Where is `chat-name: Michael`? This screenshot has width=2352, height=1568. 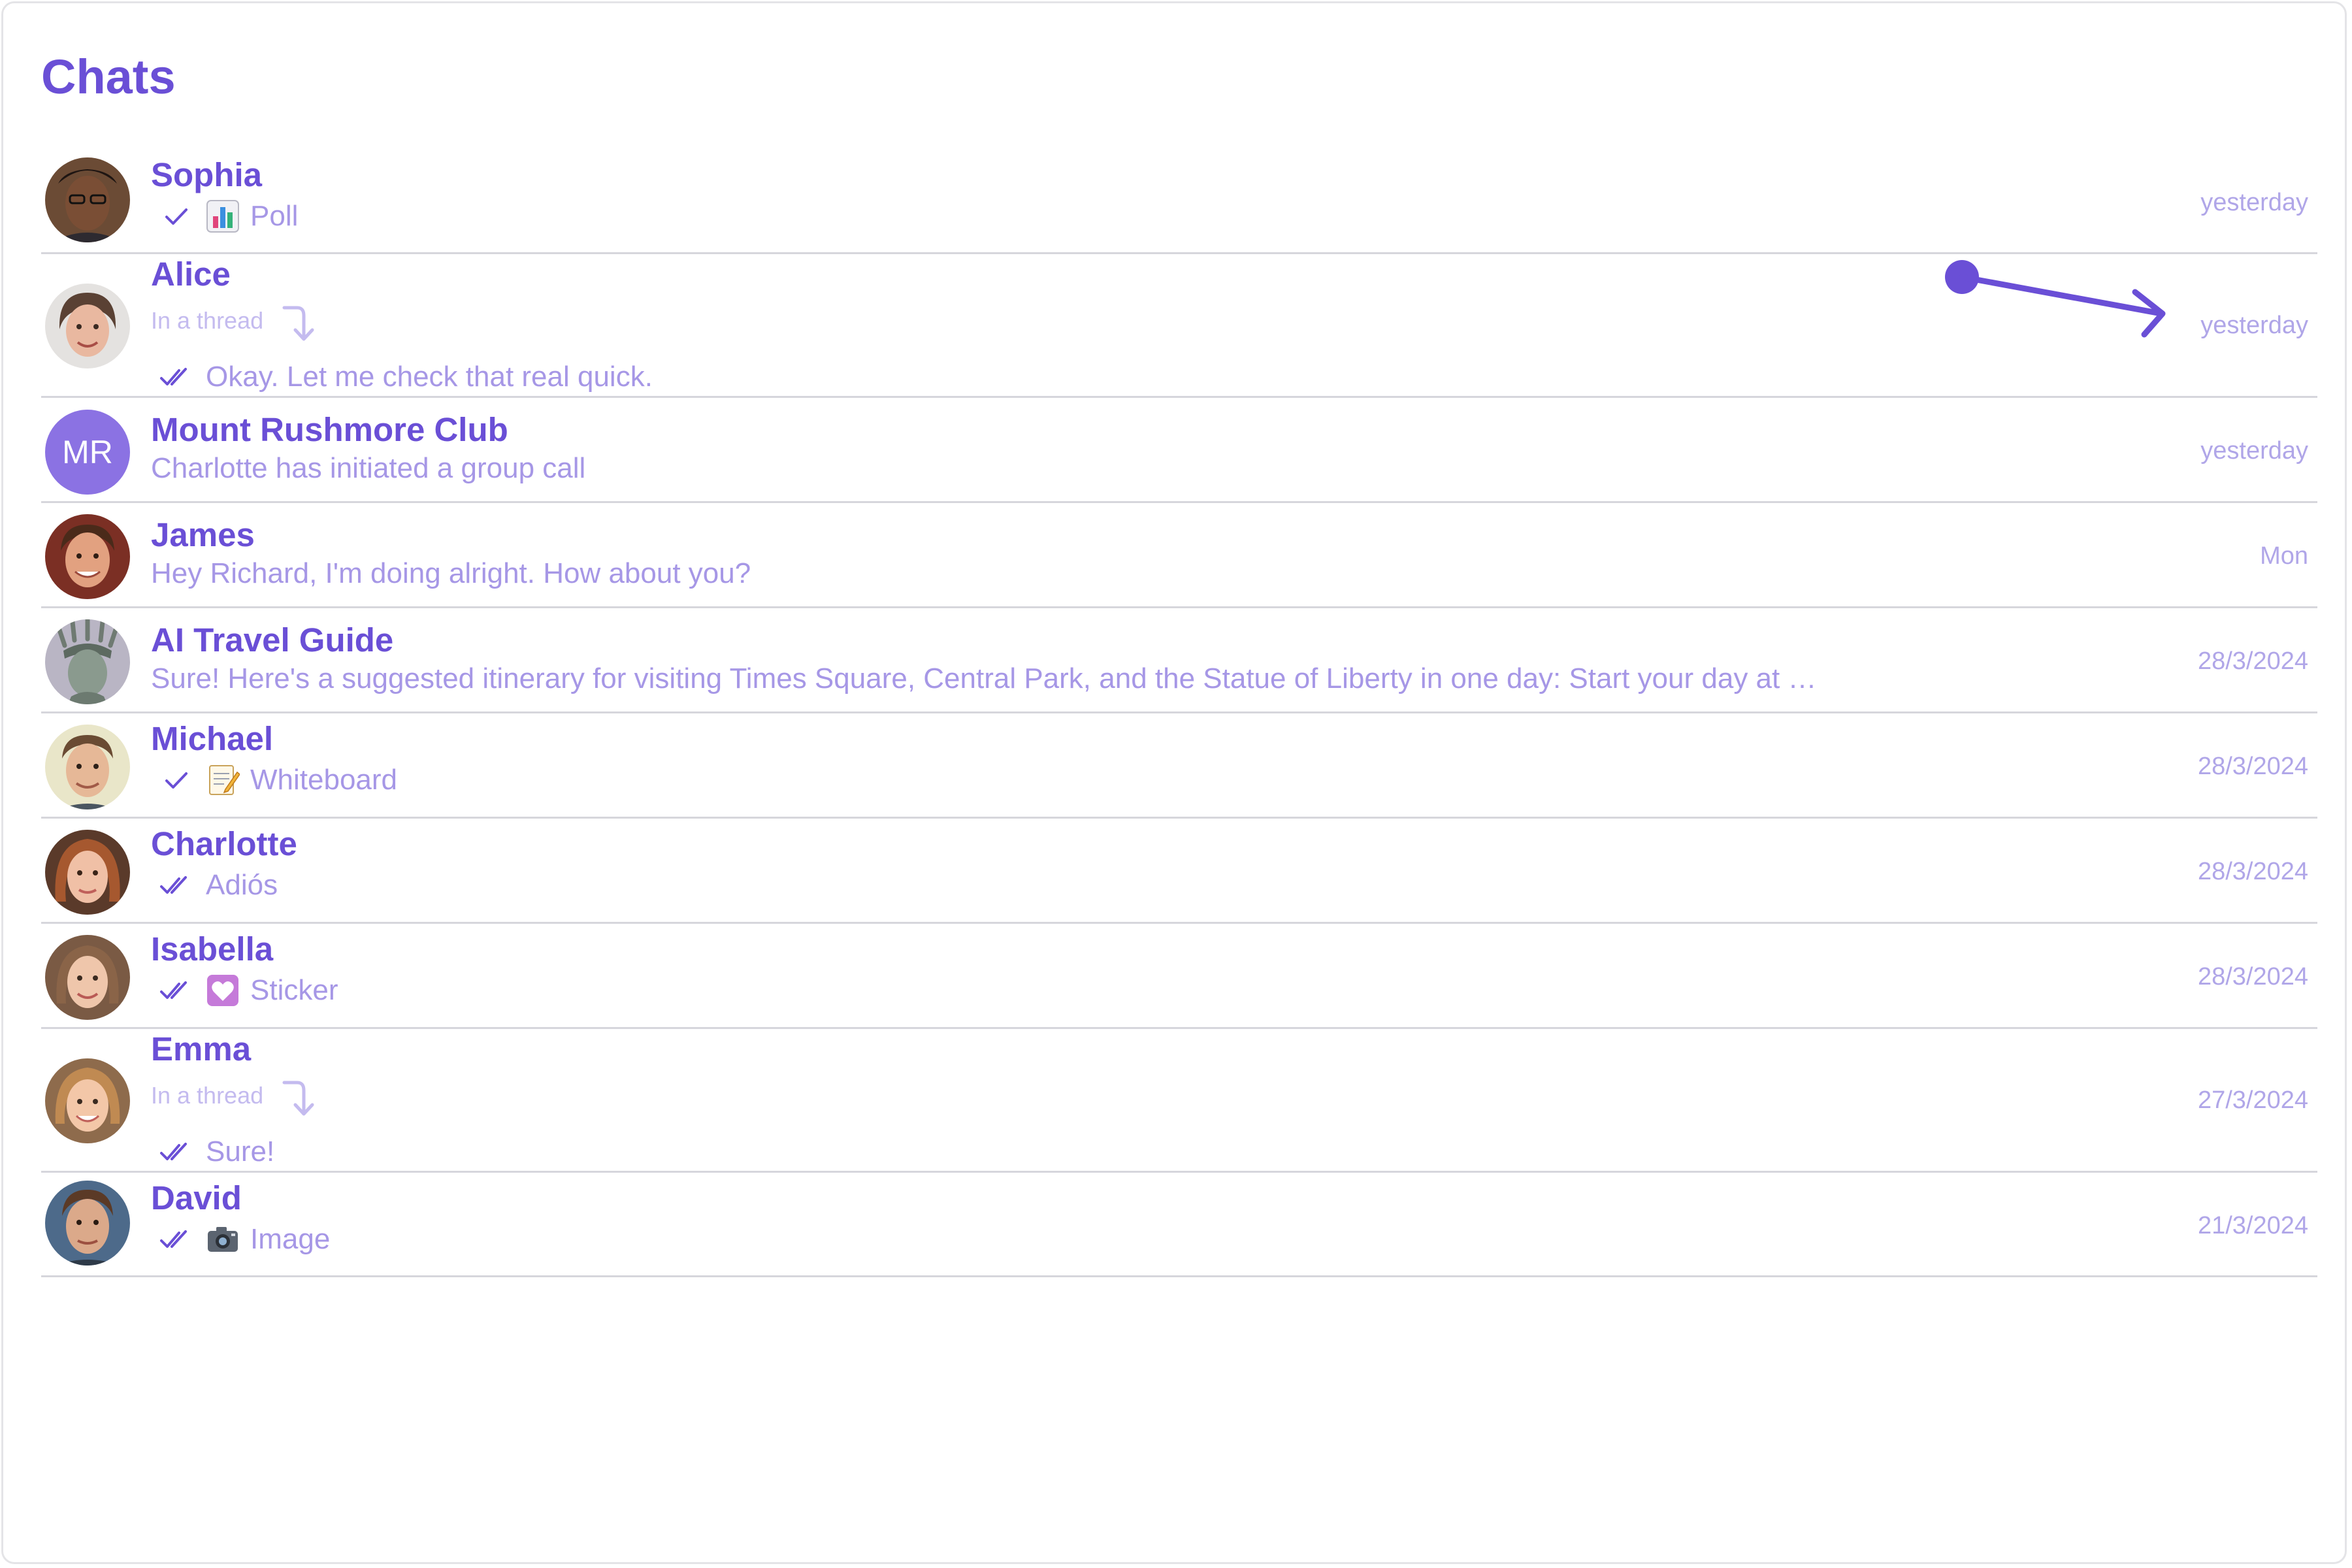 chat-name: Michael is located at coordinates (212, 738).